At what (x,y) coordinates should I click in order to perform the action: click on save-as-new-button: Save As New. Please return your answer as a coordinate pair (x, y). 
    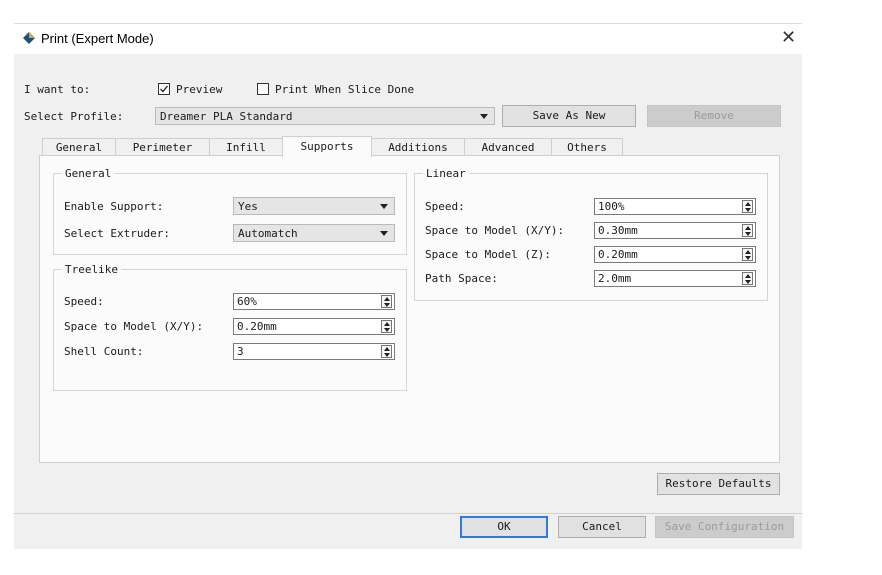
    Looking at the image, I should click on (569, 116).